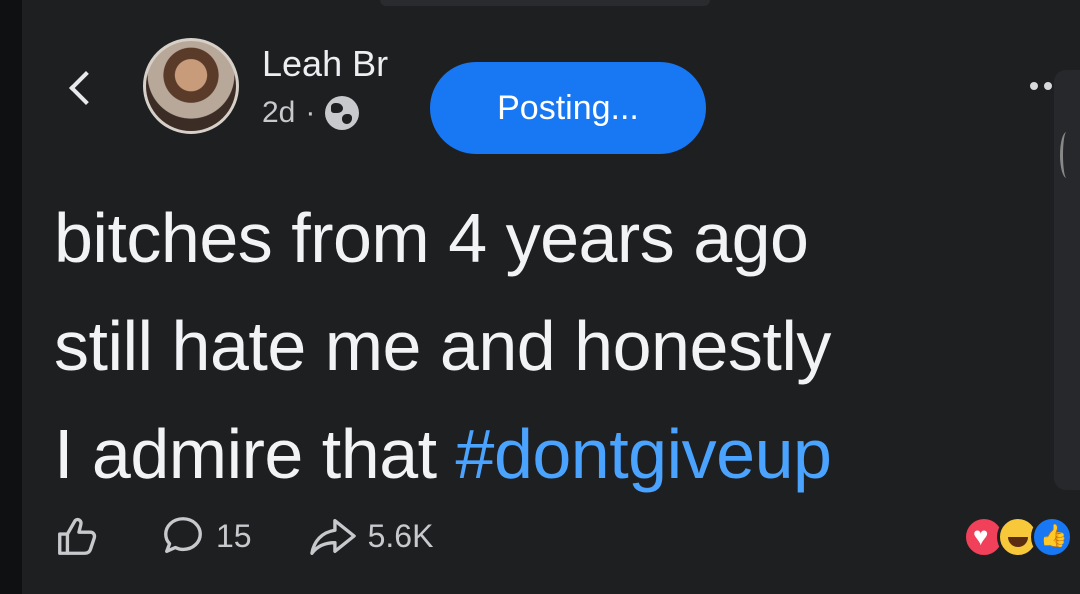  I want to click on share-arrow-icon, so click(332, 536).